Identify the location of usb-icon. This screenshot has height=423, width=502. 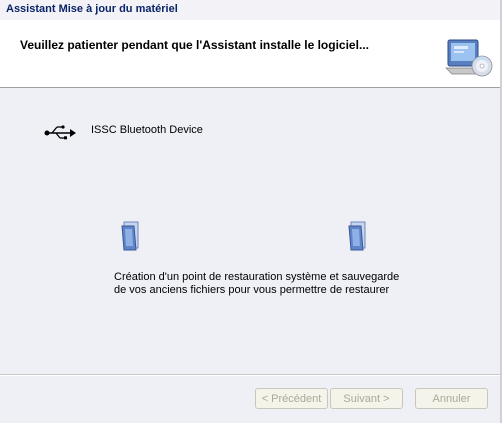
(60, 132).